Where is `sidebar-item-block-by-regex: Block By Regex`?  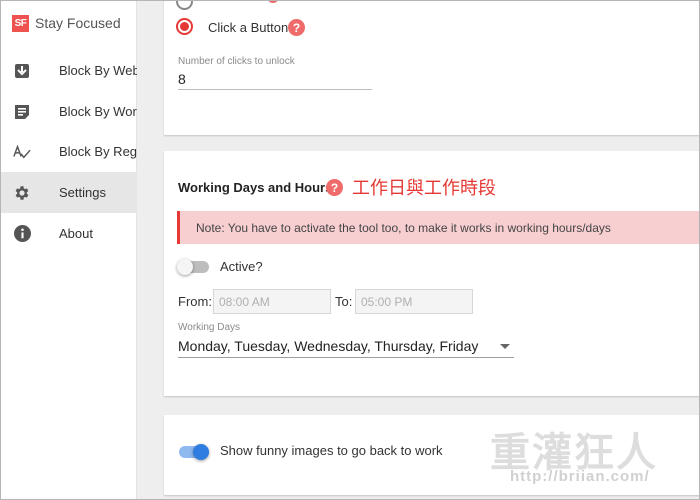 sidebar-item-block-by-regex: Block By Regex is located at coordinates (68, 151).